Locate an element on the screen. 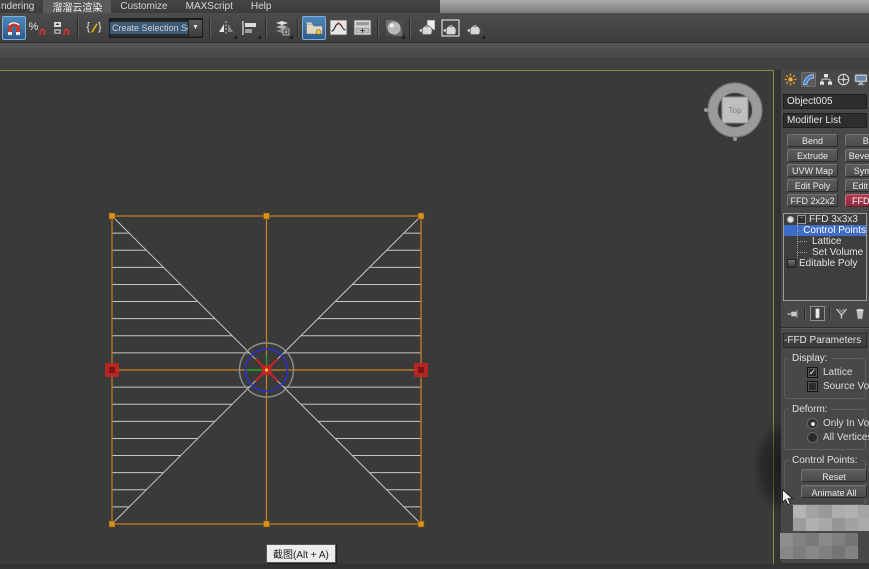  source-volume-checkbox-label: Source Volume is located at coordinates (846, 386).